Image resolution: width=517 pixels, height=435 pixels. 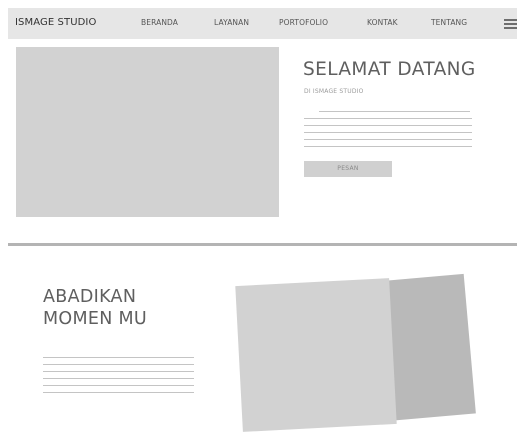 What do you see at coordinates (159, 22) in the screenshot?
I see `nav-item-beranda: BERANDA` at bounding box center [159, 22].